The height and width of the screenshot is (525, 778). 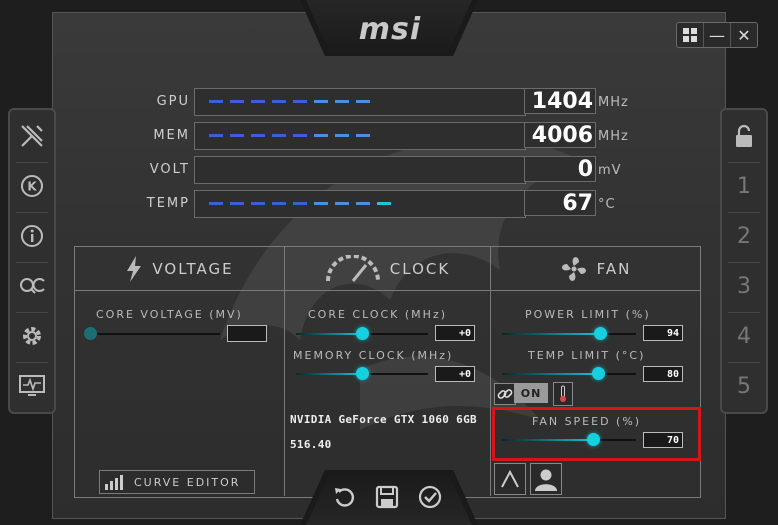 I want to click on mem-meter-value: 4006, so click(x=560, y=135).